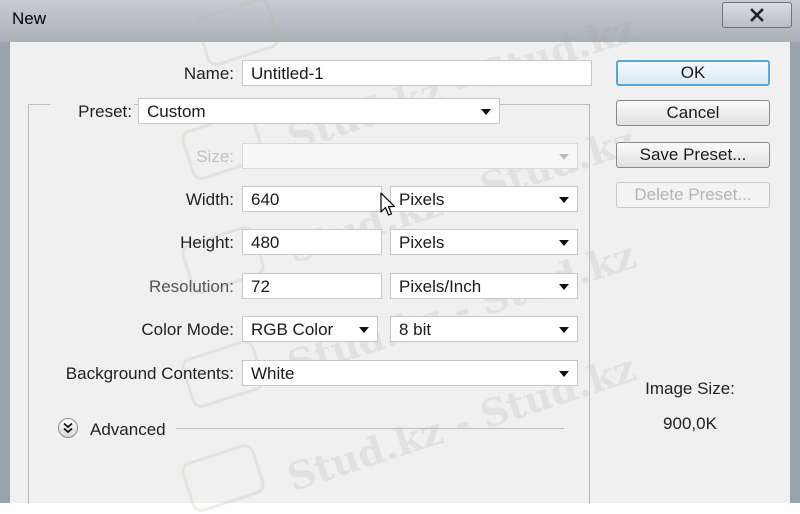  What do you see at coordinates (191, 286) in the screenshot?
I see `resolution-label: Resolution:` at bounding box center [191, 286].